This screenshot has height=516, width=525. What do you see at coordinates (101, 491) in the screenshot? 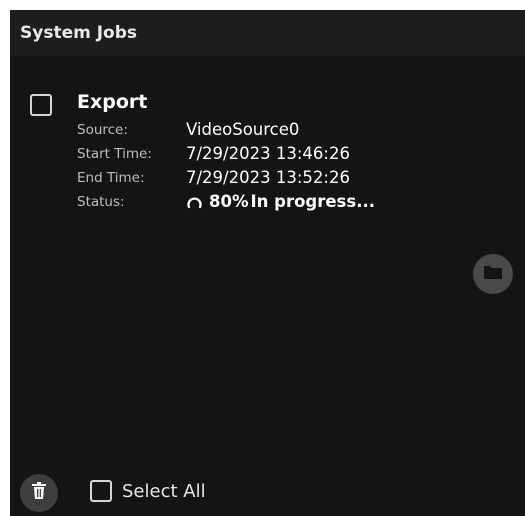
I see `select-all-checkbox` at bounding box center [101, 491].